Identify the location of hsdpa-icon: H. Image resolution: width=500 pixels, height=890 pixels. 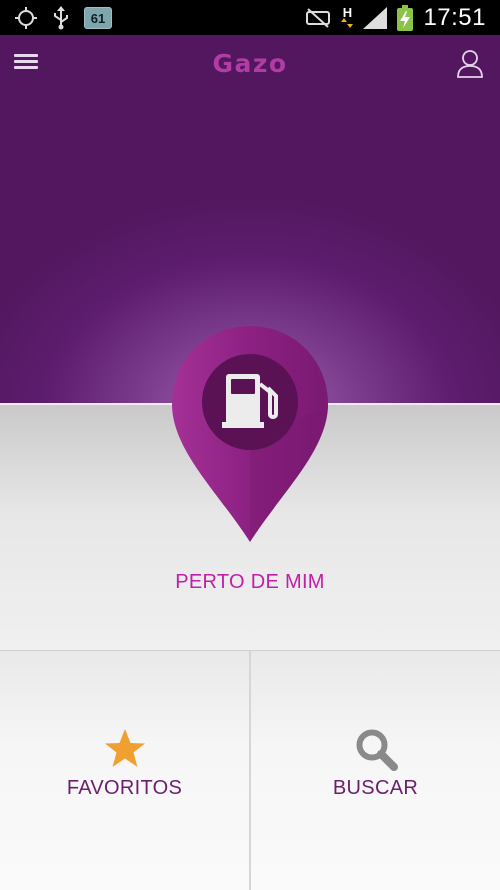
(347, 16).